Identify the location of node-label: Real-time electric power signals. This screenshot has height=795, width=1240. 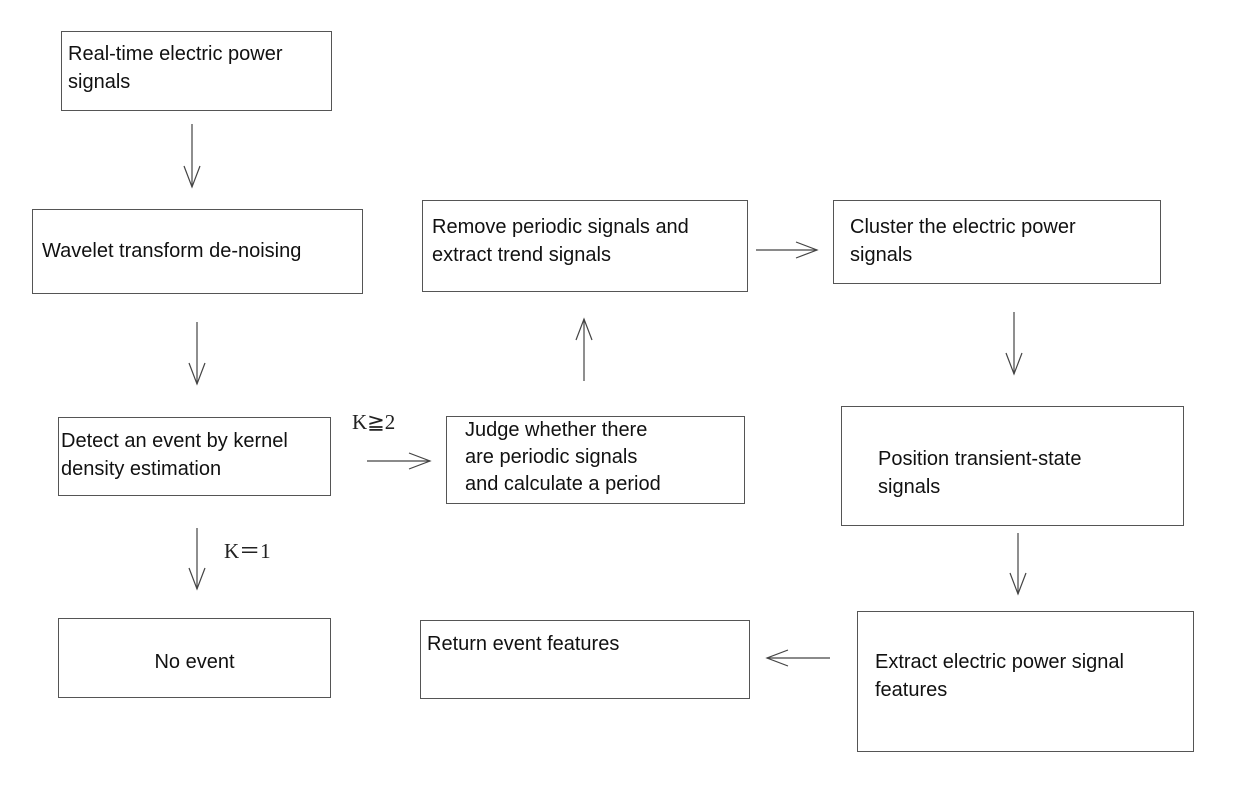
(175, 68).